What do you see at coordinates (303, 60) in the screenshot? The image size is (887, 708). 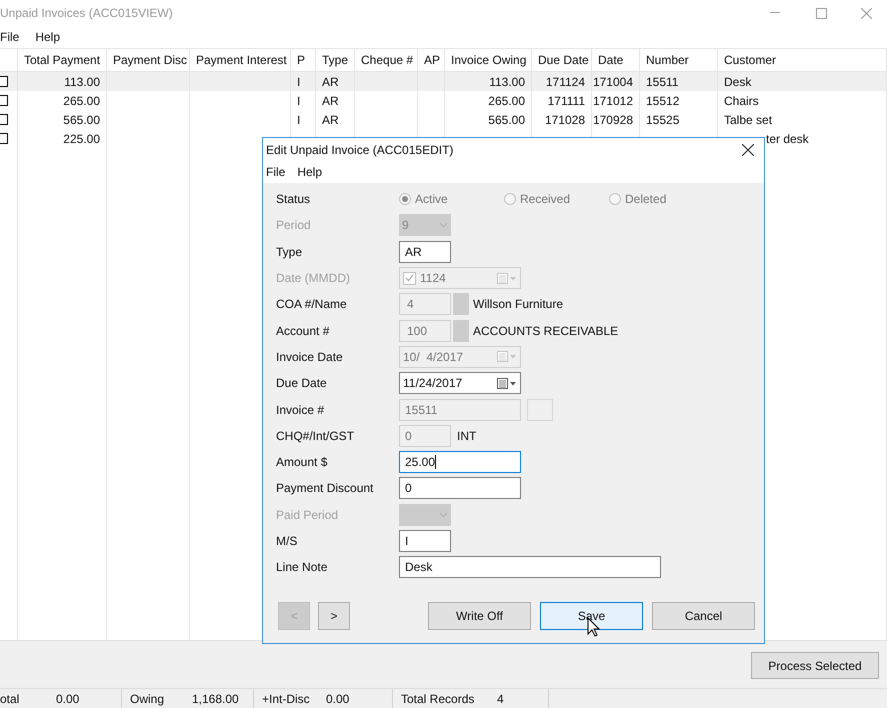 I see `column-header: P` at bounding box center [303, 60].